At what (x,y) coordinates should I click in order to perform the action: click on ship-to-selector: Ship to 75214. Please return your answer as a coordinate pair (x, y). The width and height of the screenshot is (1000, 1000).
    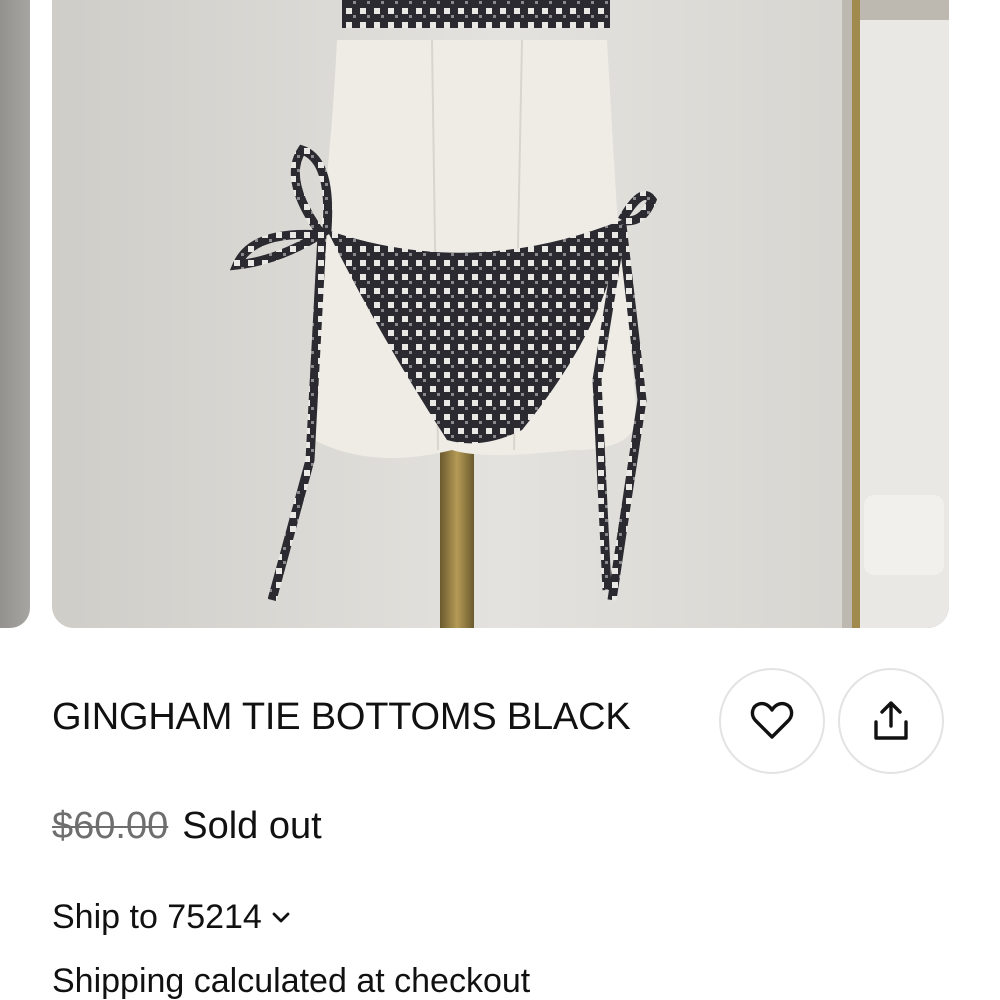
    Looking at the image, I should click on (171, 917).